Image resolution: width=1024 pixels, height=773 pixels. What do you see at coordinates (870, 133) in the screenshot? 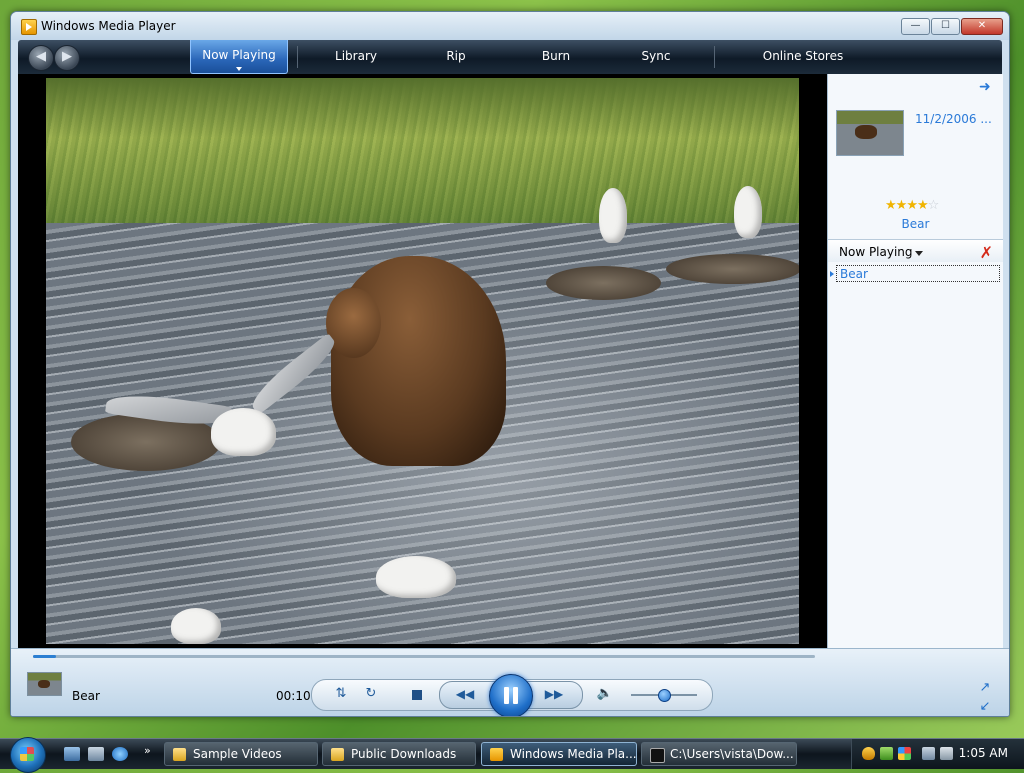
I see `album-art-thumbnail` at bounding box center [870, 133].